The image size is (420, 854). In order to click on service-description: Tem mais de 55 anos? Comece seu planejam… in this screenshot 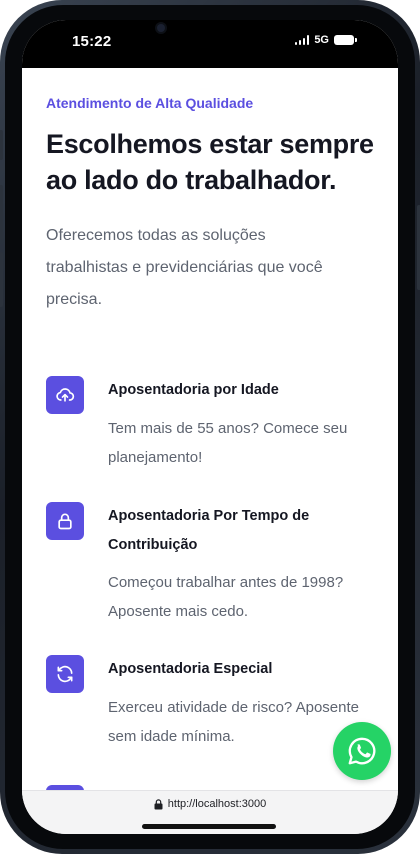, I will do `click(228, 443)`.